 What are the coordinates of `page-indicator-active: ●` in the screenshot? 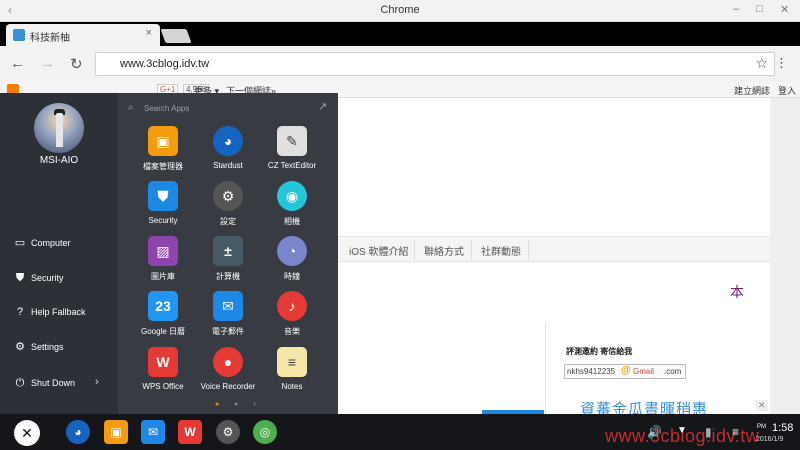 It's located at (217, 404).